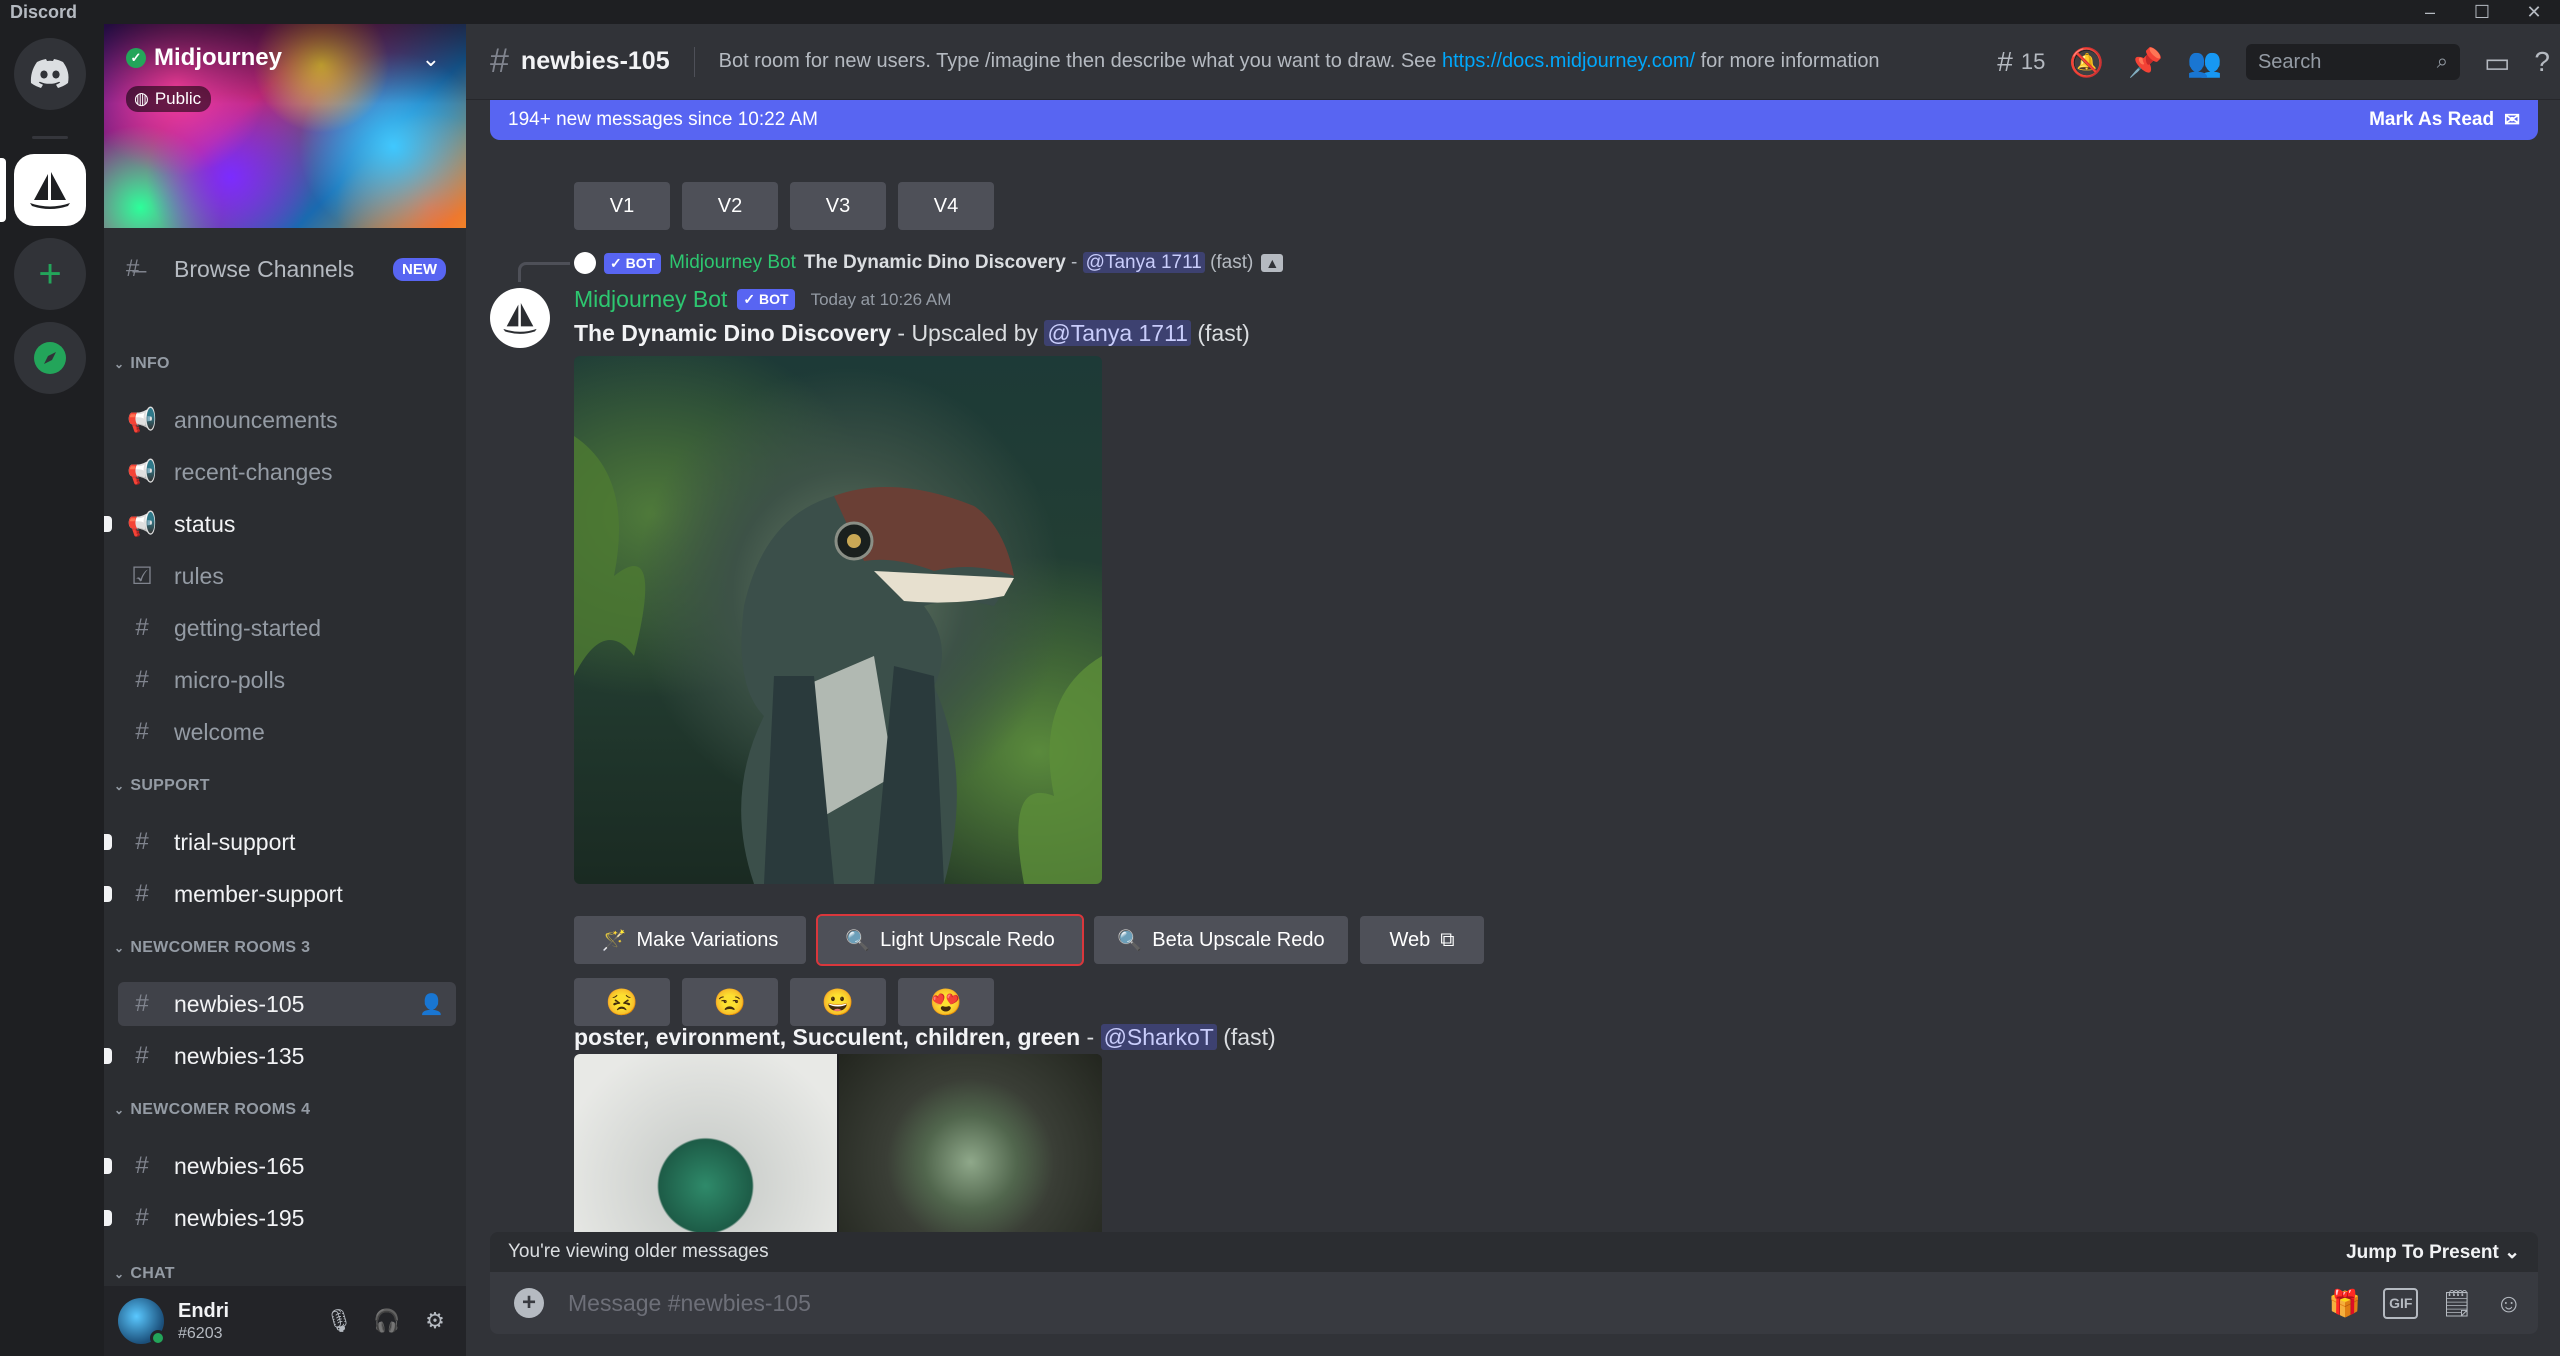 The image size is (2560, 1356). I want to click on light-upscale-redo-button: 🔍 Light Upscale Redo, so click(950, 940).